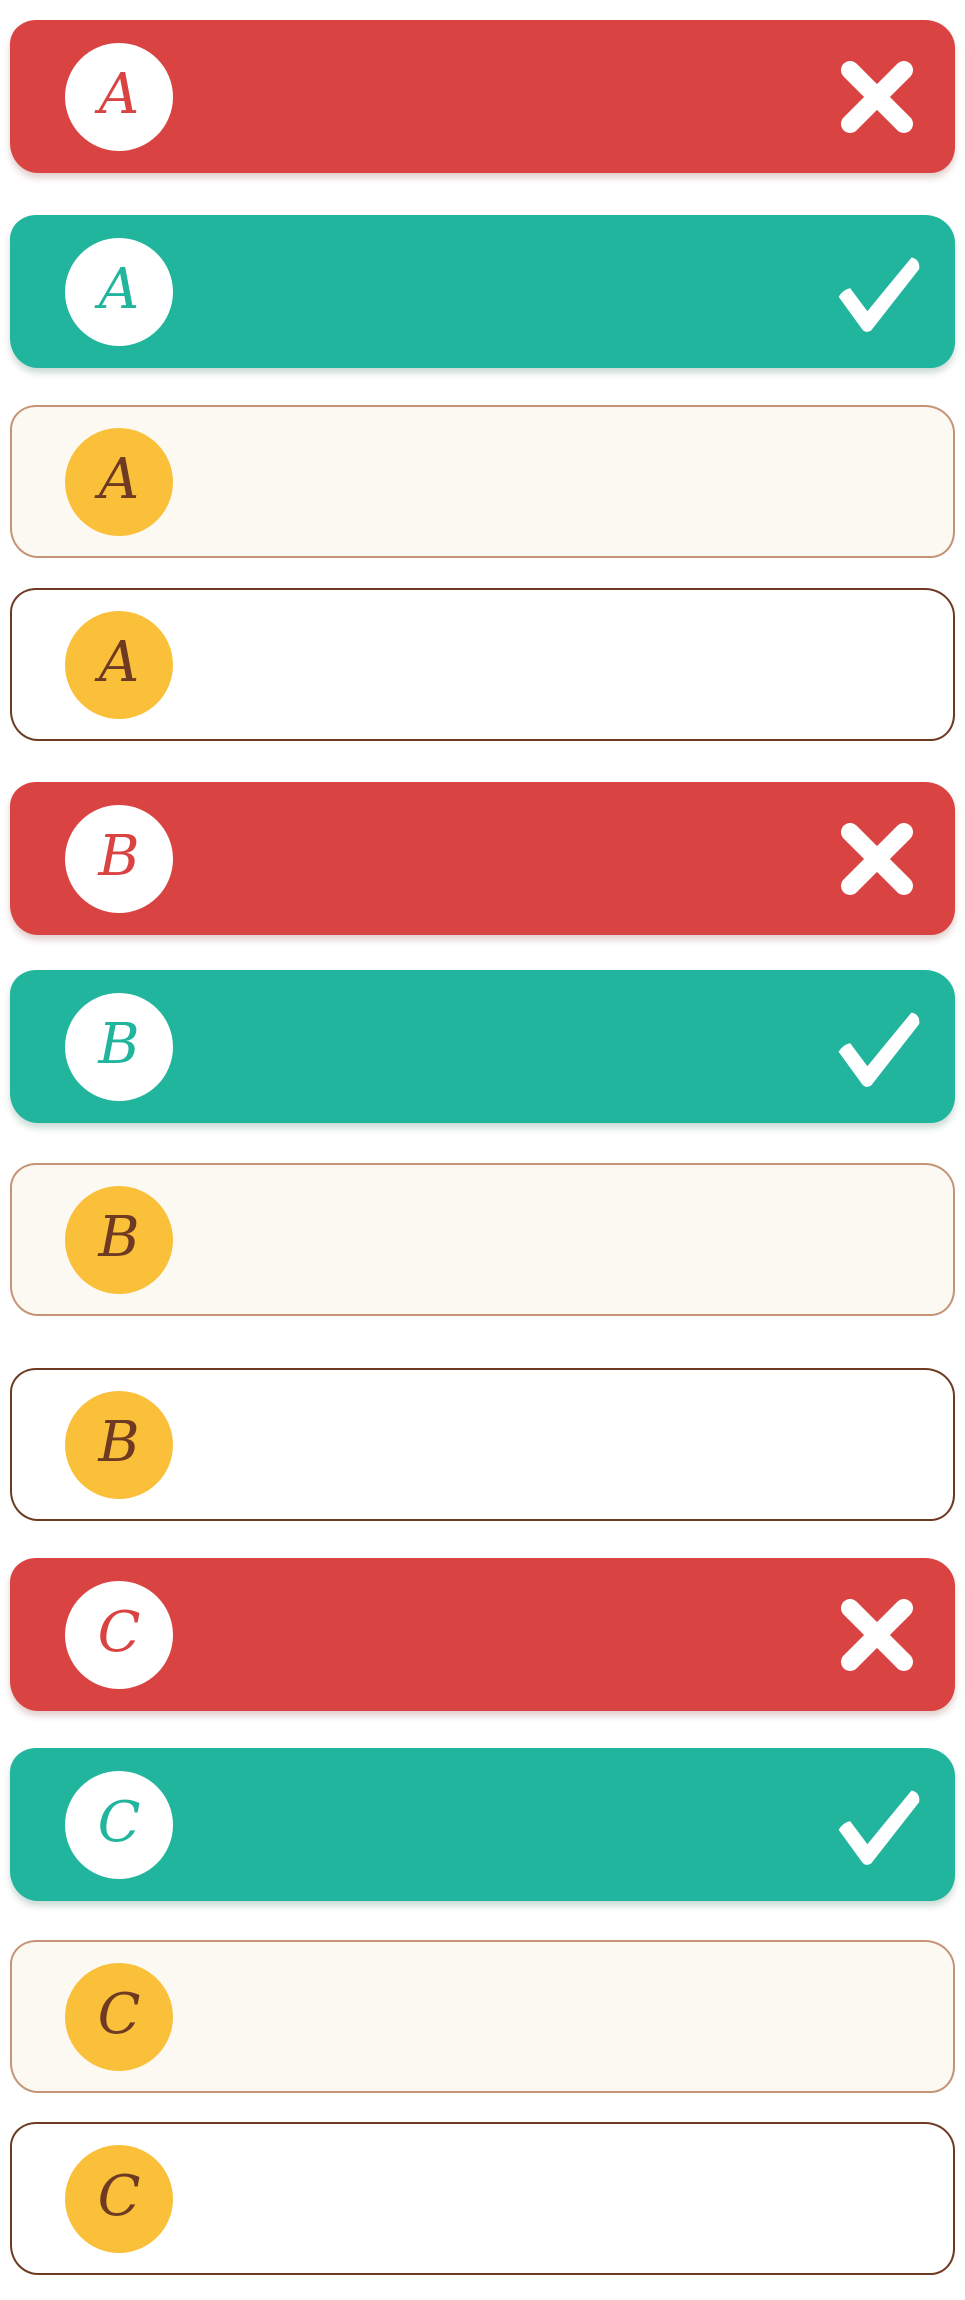 The width and height of the screenshot is (965, 2300). What do you see at coordinates (482, 481) in the screenshot?
I see `answer-option-a-hover: A` at bounding box center [482, 481].